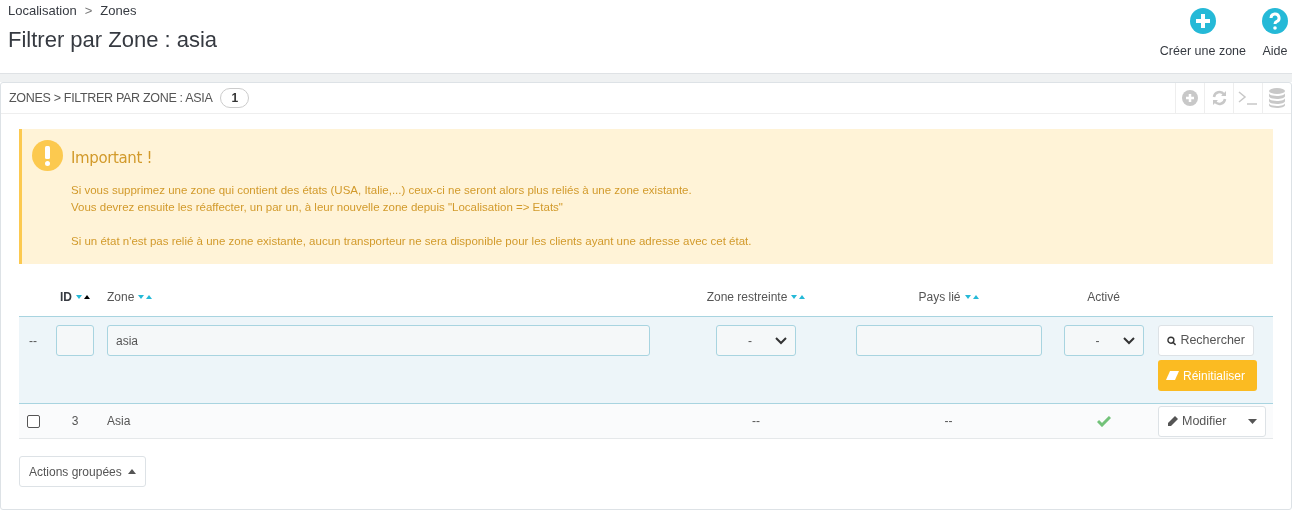  Describe the element at coordinates (75, 421) in the screenshot. I see `table-cell: 3` at that location.